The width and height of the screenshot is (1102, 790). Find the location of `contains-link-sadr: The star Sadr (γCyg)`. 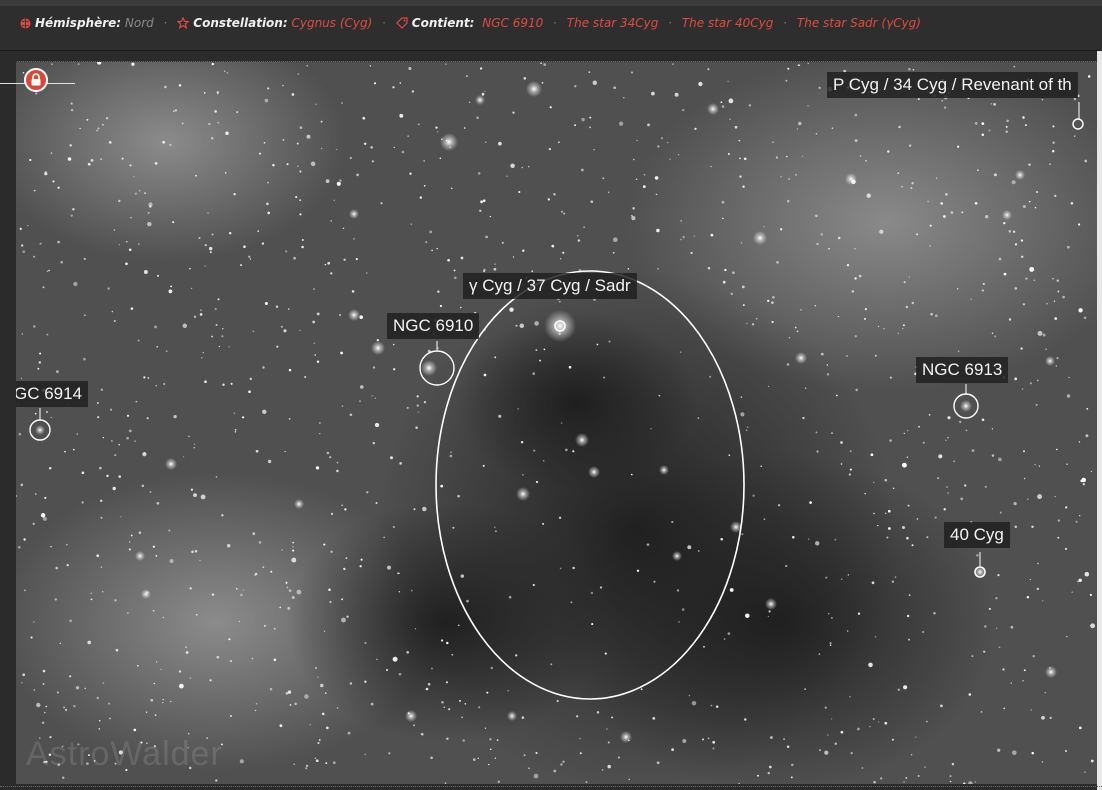

contains-link-sadr: The star Sadr (γCyg) is located at coordinates (859, 23).